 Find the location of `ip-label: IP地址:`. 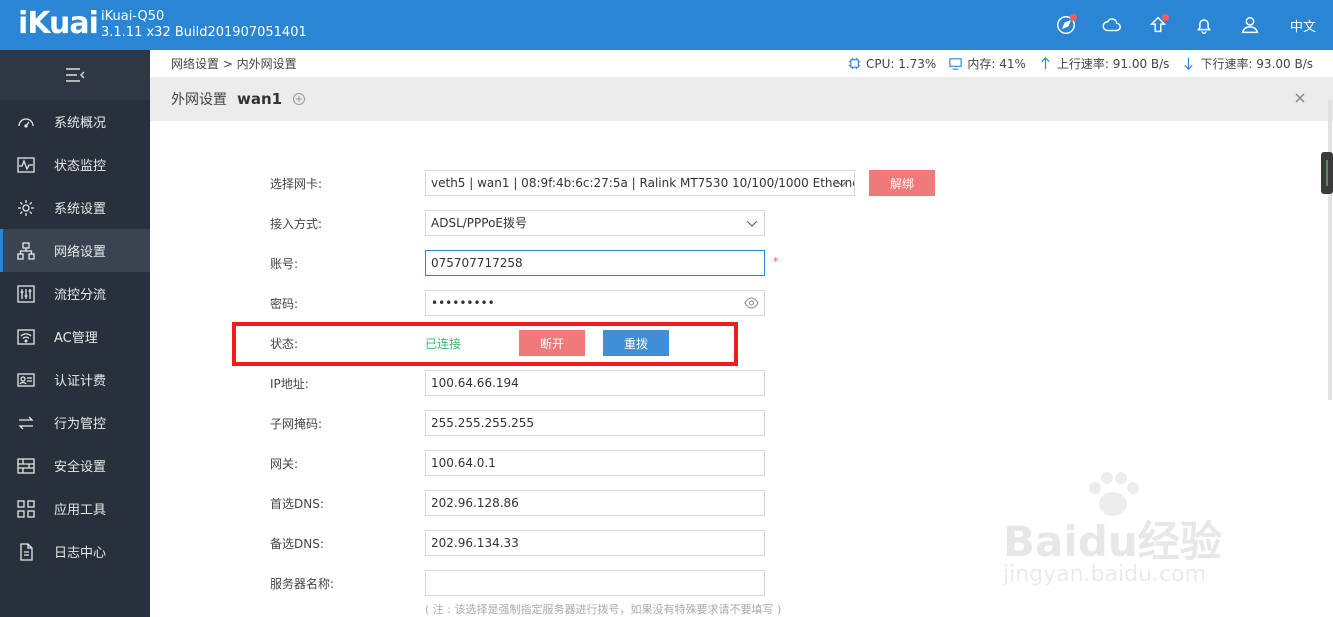

ip-label: IP地址: is located at coordinates (289, 384).